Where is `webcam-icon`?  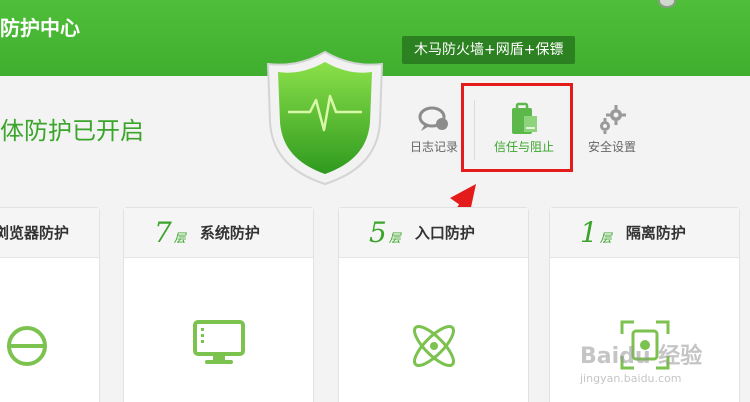 webcam-icon is located at coordinates (667, 4).